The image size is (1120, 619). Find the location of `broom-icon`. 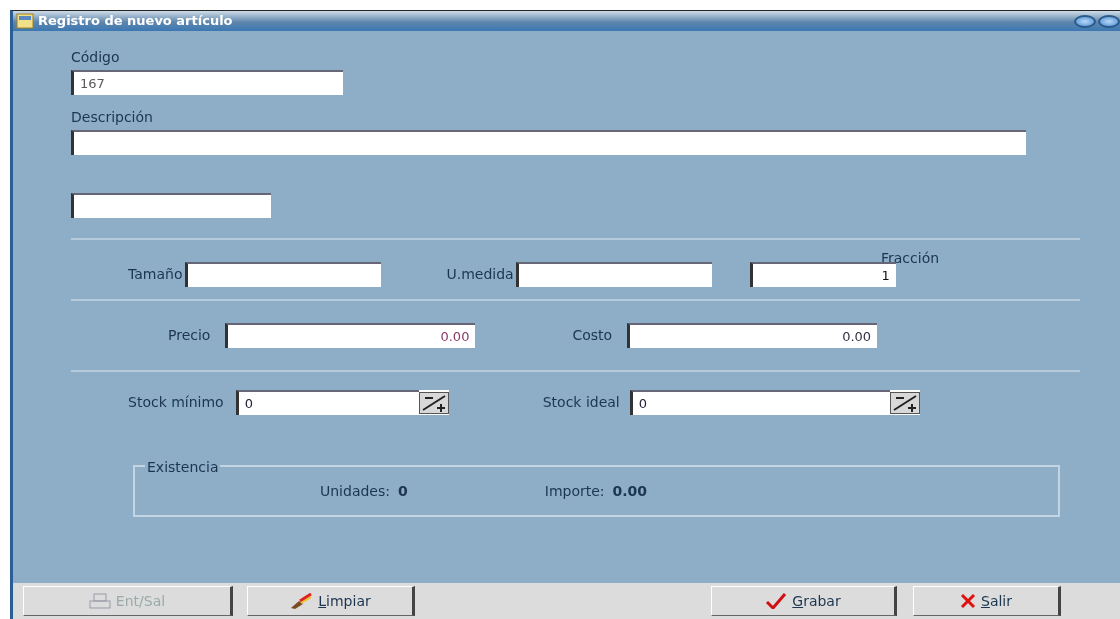

broom-icon is located at coordinates (301, 601).